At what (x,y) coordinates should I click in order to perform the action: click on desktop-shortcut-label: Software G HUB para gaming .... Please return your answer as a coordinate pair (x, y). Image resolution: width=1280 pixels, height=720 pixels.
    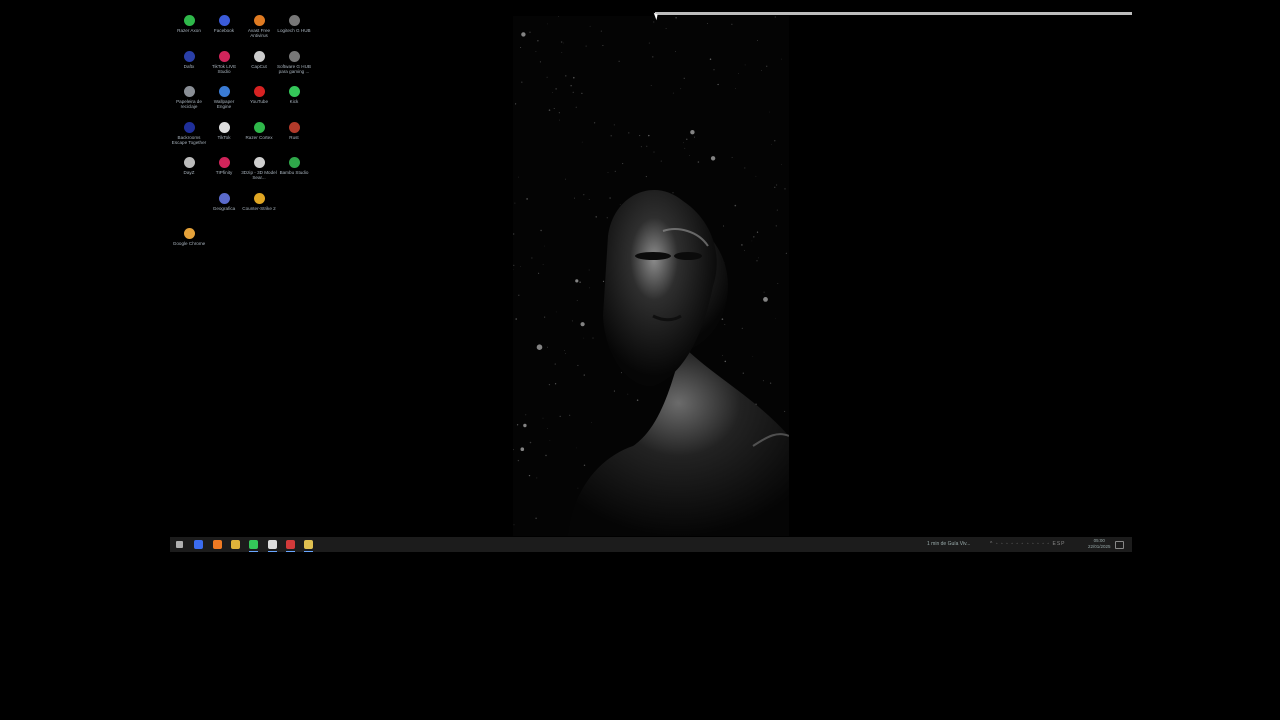
    Looking at the image, I should click on (294, 68).